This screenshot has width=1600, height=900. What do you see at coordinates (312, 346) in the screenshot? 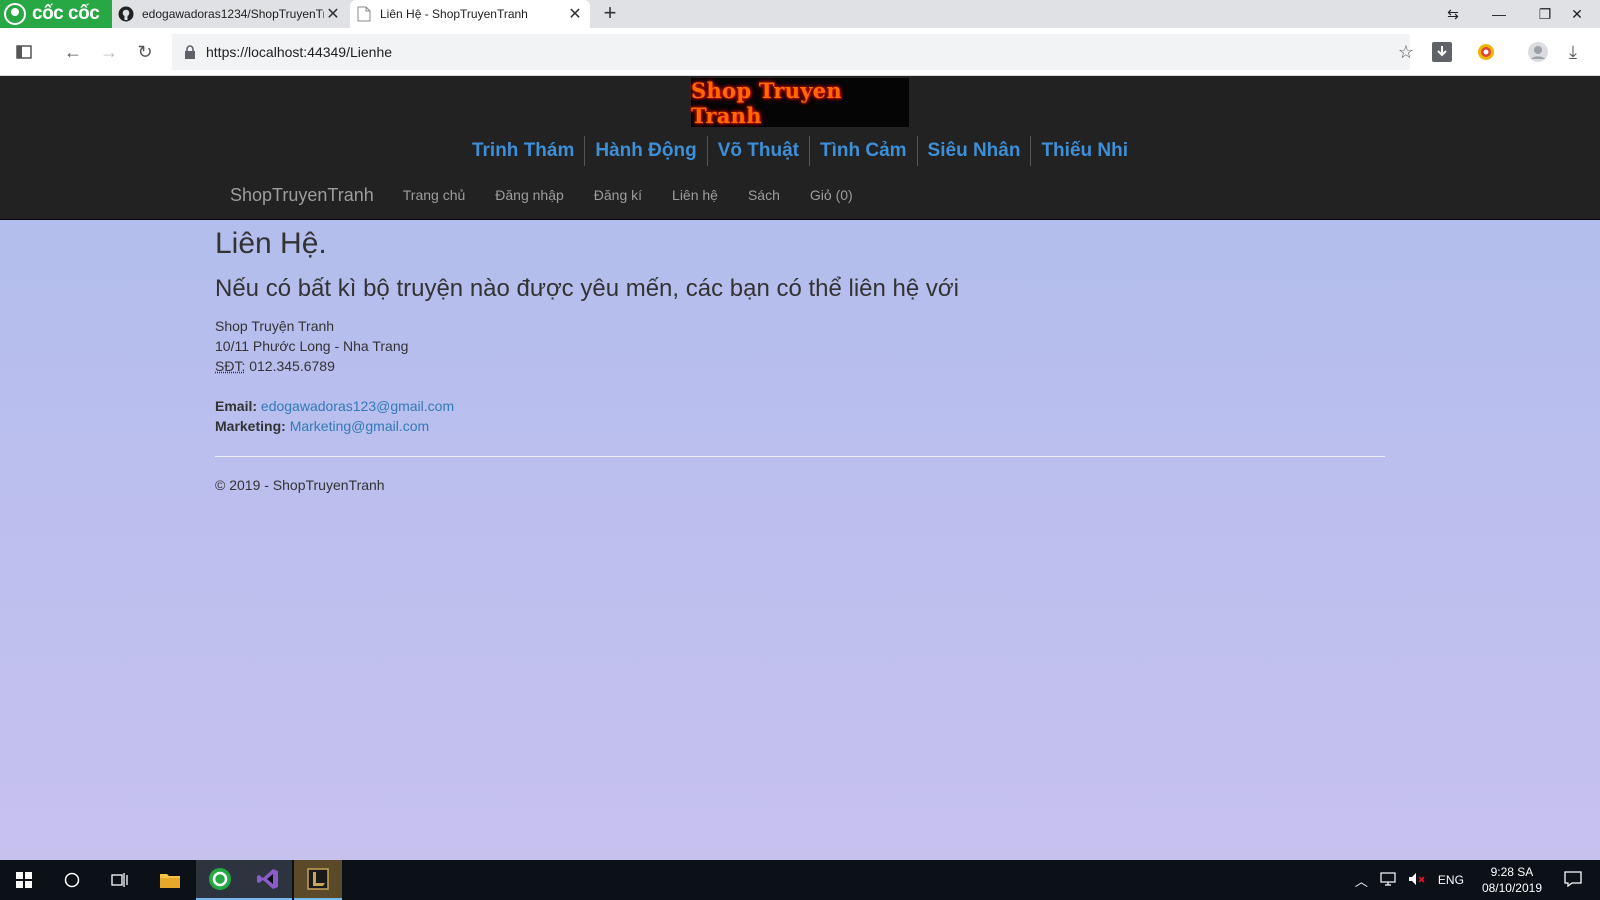
I see `shop-street: 10/11 Phước Long - Nha Trang` at bounding box center [312, 346].